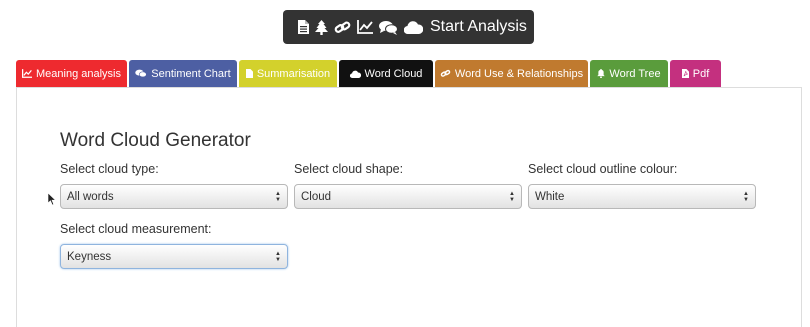 This screenshot has height=327, width=810. I want to click on cloud-shape-select: Cloud ▲ ▼, so click(408, 196).